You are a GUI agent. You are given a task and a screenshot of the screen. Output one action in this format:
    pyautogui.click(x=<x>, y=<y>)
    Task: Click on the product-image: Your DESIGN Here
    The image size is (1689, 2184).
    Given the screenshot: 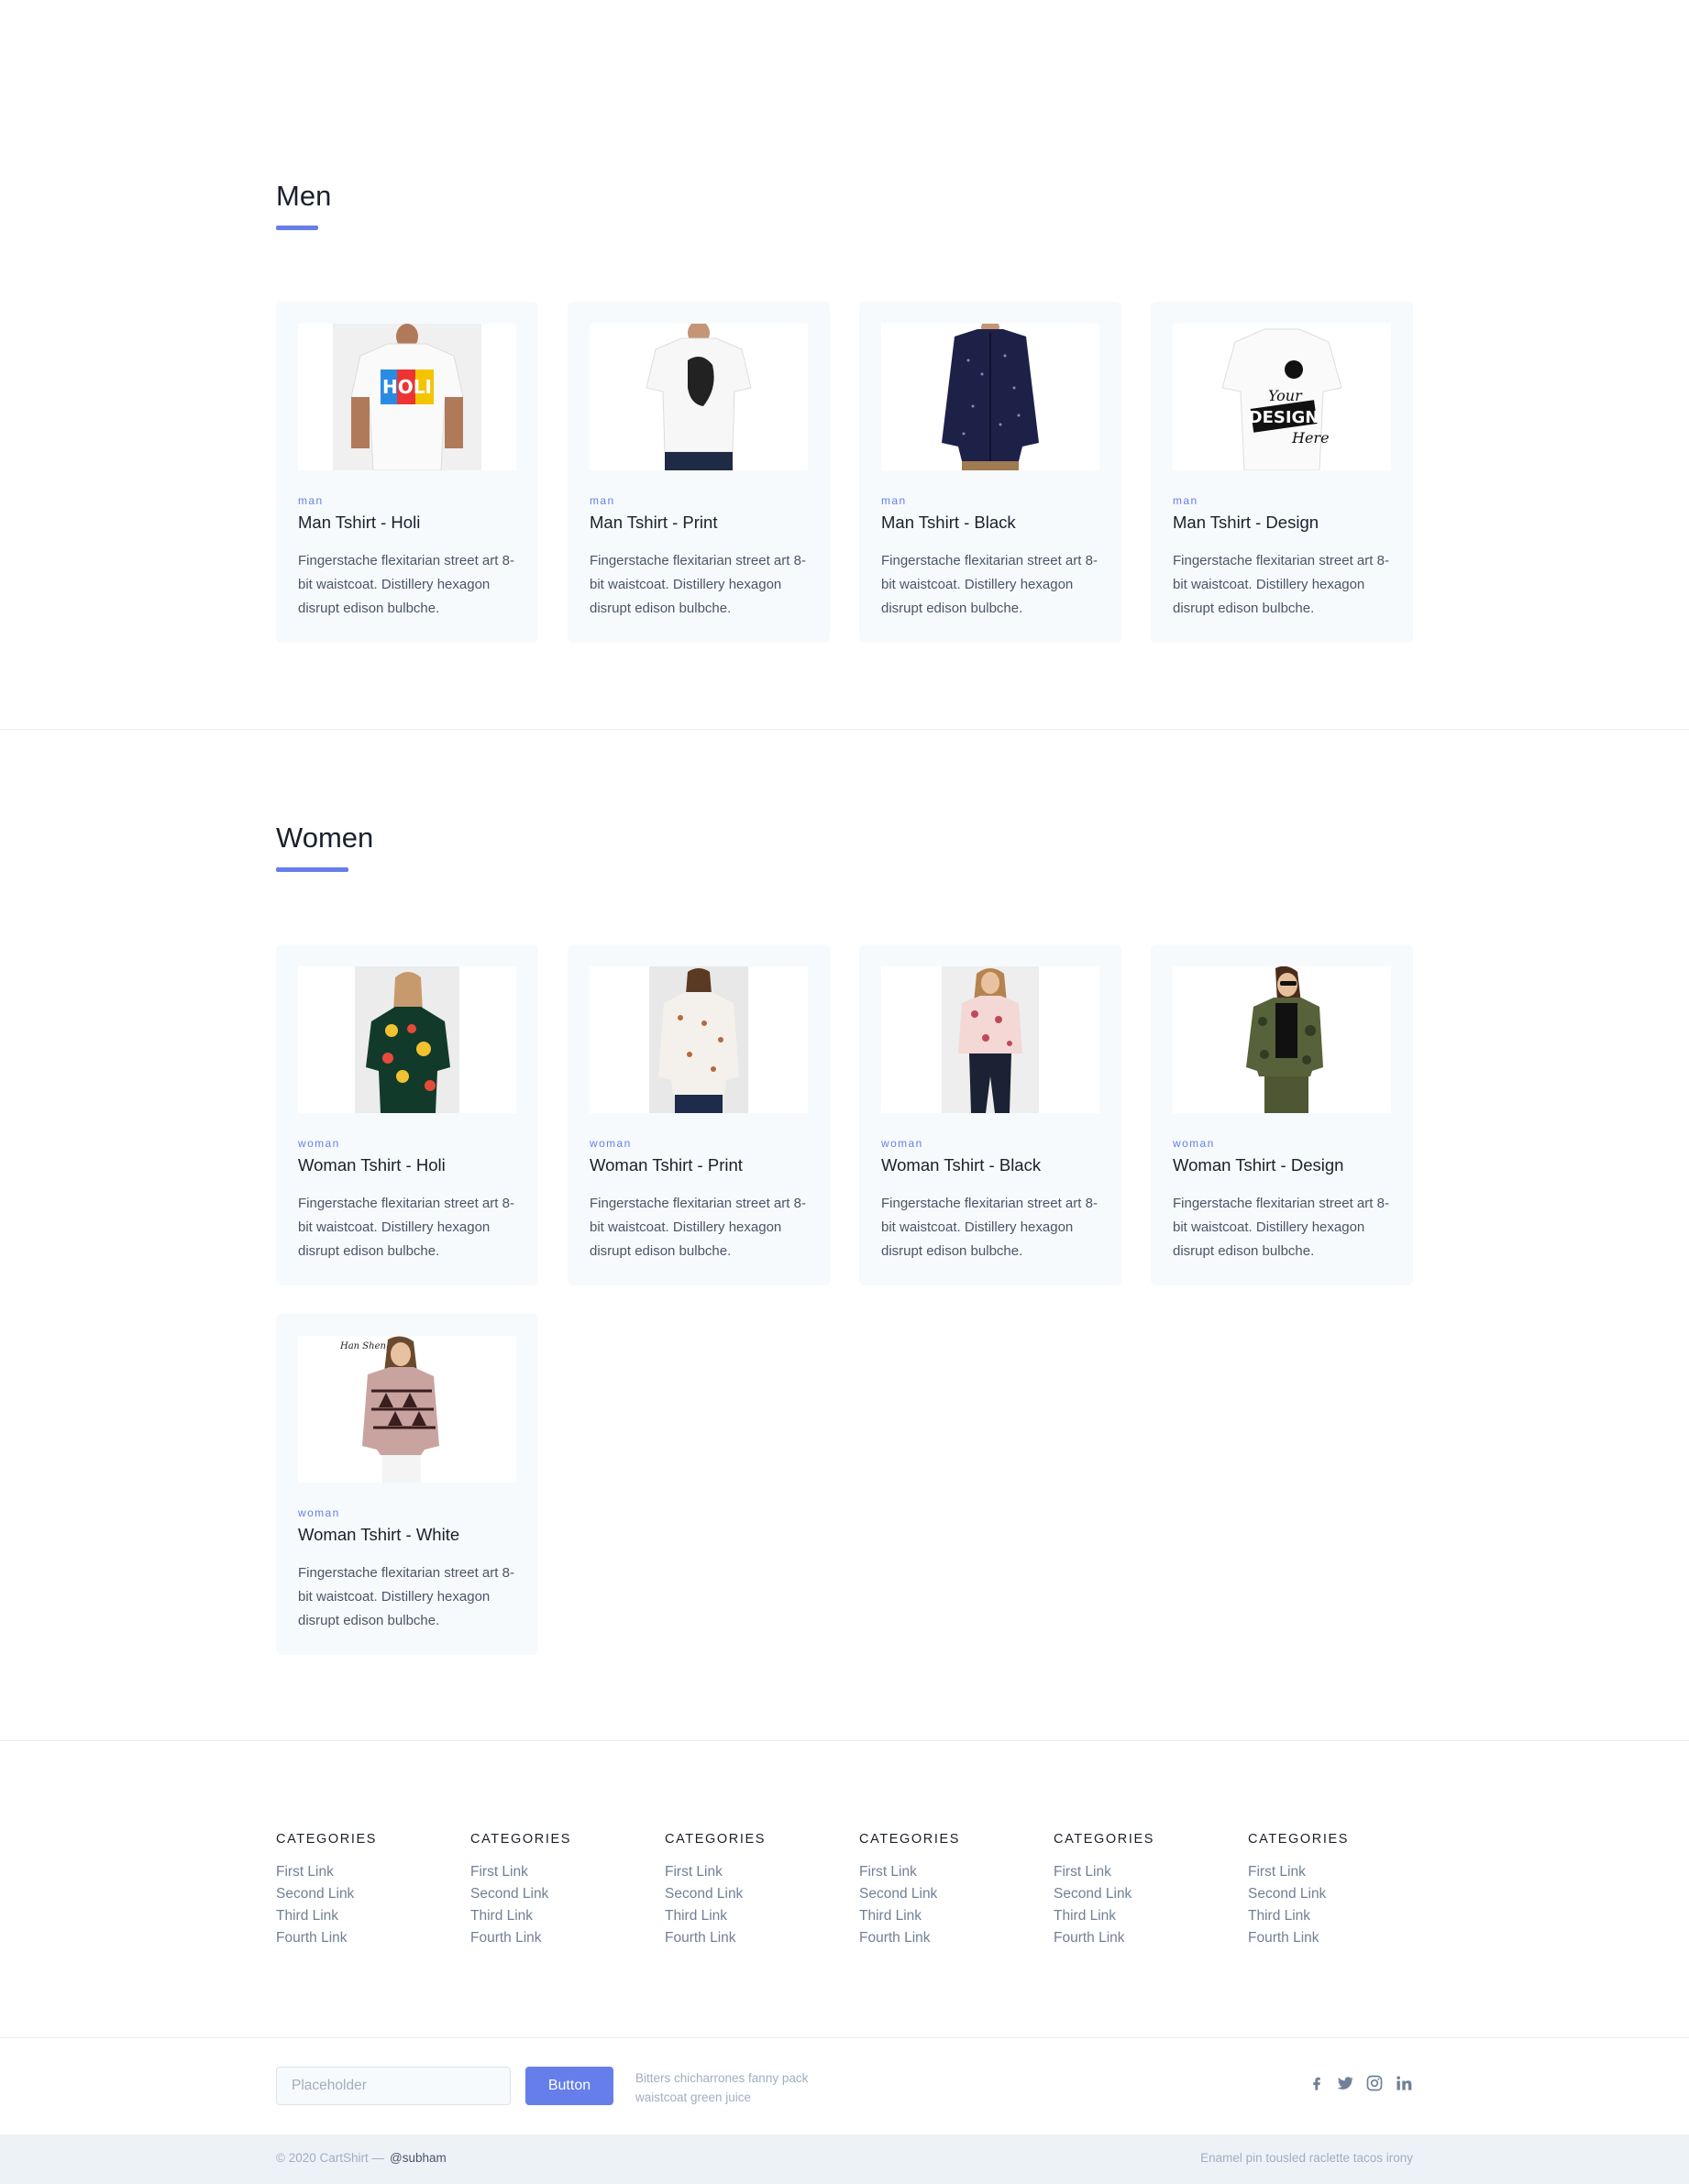 What is the action you would take?
    pyautogui.click(x=1282, y=397)
    